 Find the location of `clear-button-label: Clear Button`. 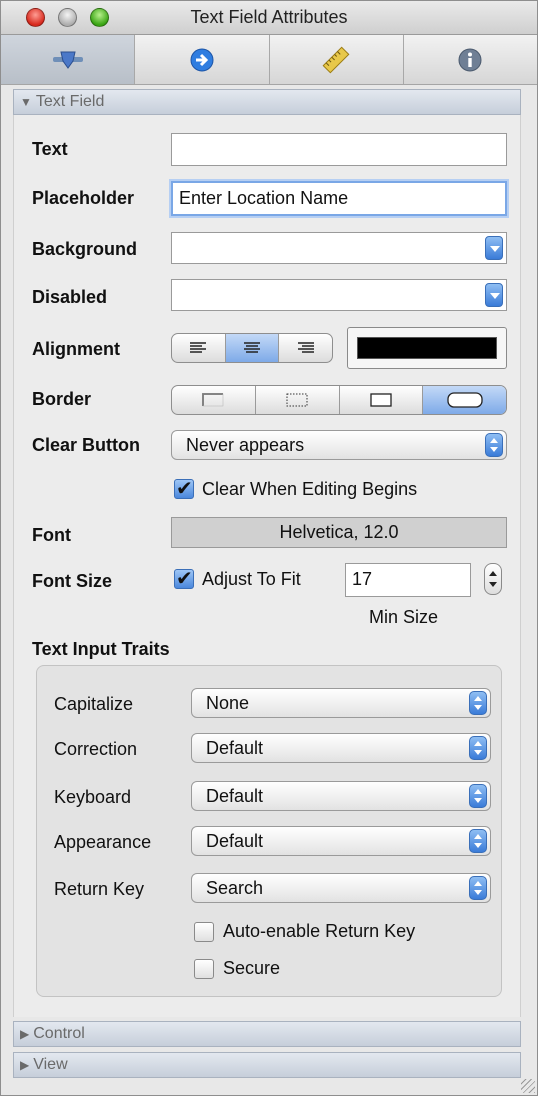

clear-button-label: Clear Button is located at coordinates (86, 445).